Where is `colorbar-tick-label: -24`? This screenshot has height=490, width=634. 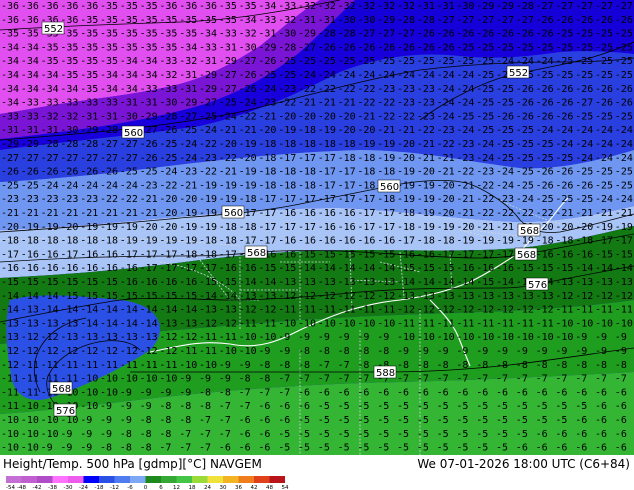 colorbar-tick-label: -24 is located at coordinates (83, 487).